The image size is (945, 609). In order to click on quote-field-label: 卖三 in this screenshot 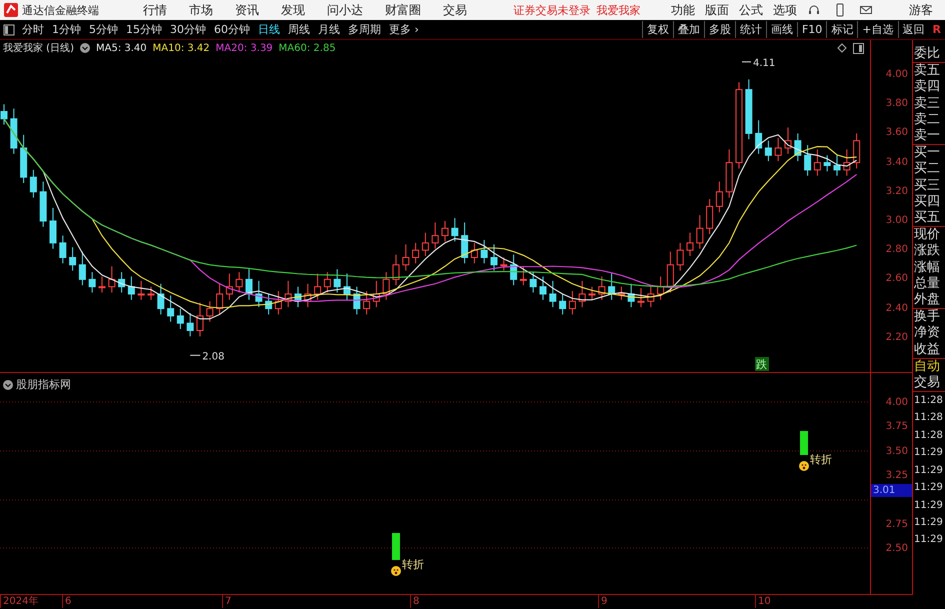, I will do `click(927, 104)`.